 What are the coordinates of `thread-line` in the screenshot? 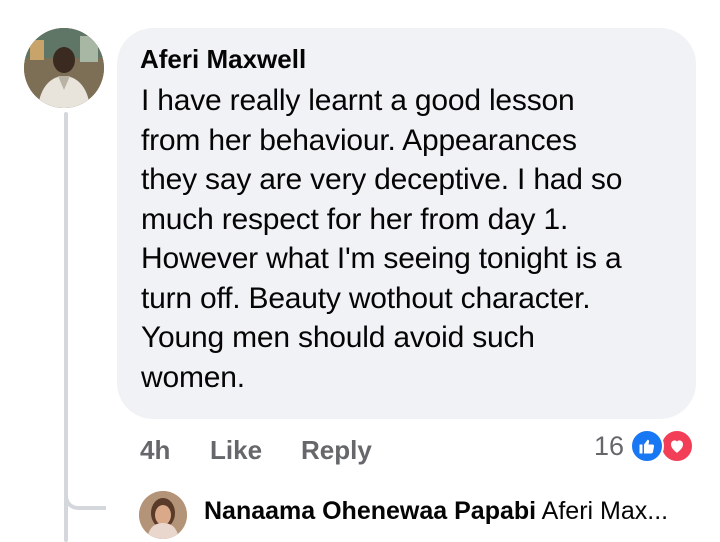 It's located at (66, 327).